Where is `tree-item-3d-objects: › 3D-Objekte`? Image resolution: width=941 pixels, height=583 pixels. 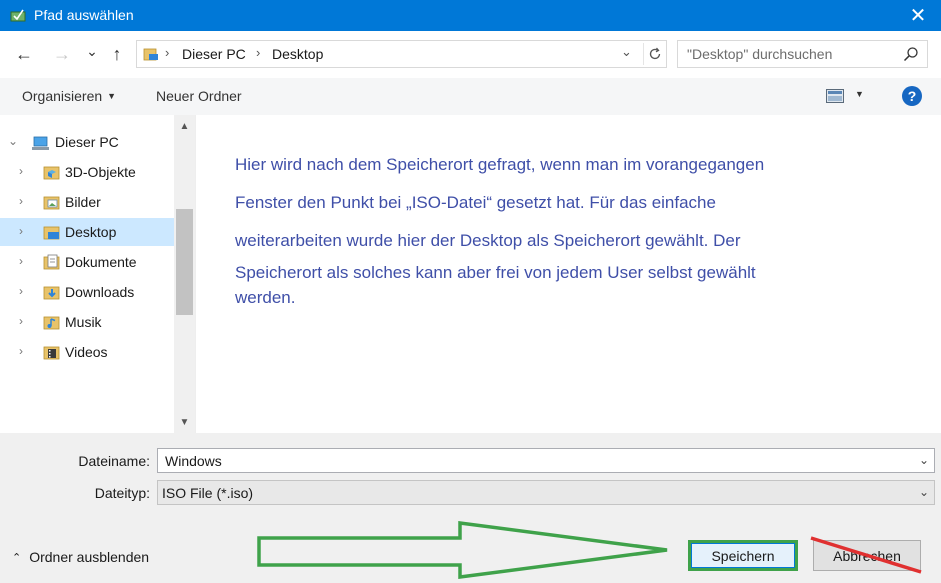 tree-item-3d-objects: › 3D-Objekte is located at coordinates (87, 172).